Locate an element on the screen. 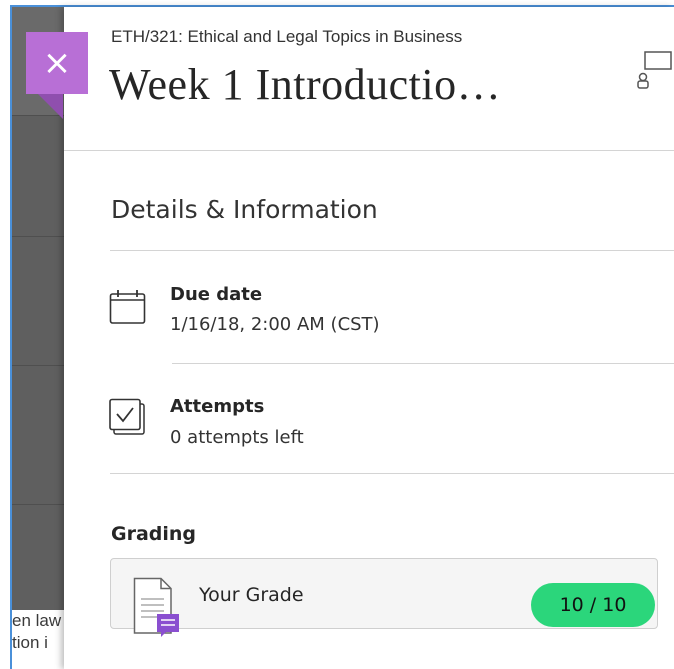 This screenshot has width=674, height=669. background-text-line: tion i is located at coordinates (30, 642).